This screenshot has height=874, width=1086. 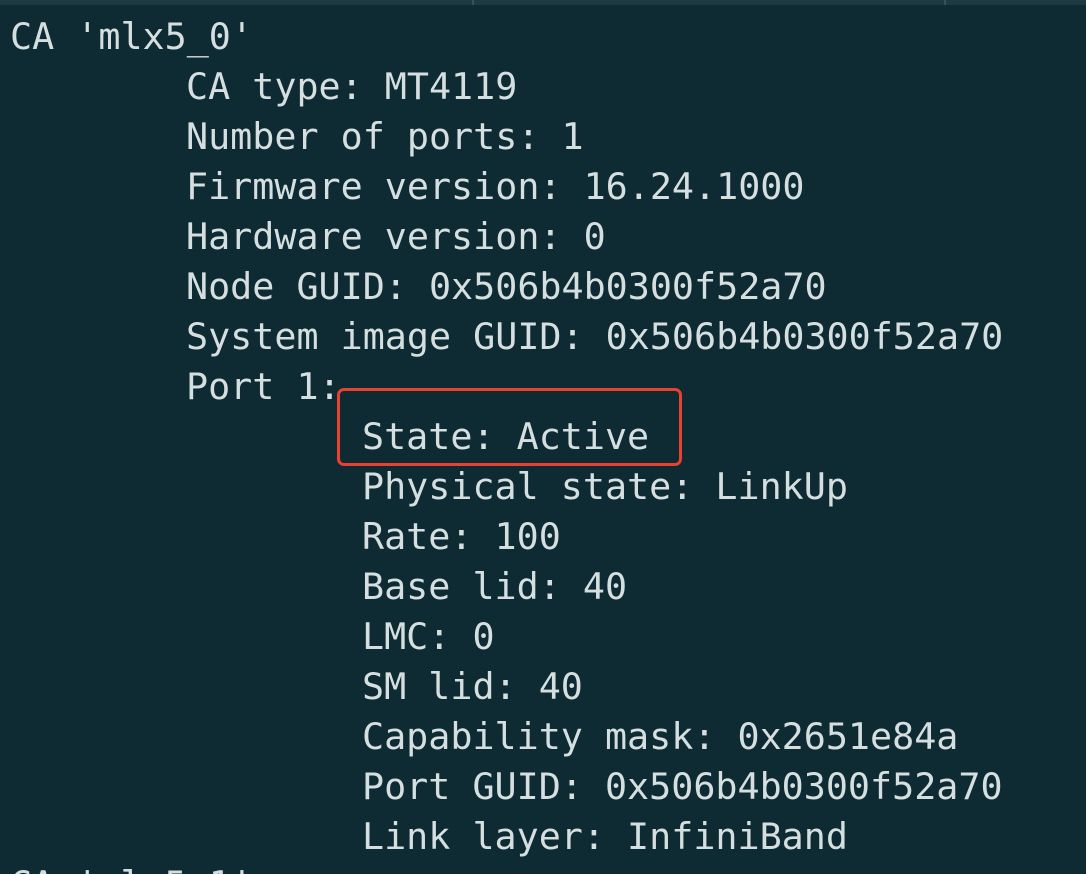 What do you see at coordinates (461, 536) in the screenshot?
I see `rate-line: Rate: 100` at bounding box center [461, 536].